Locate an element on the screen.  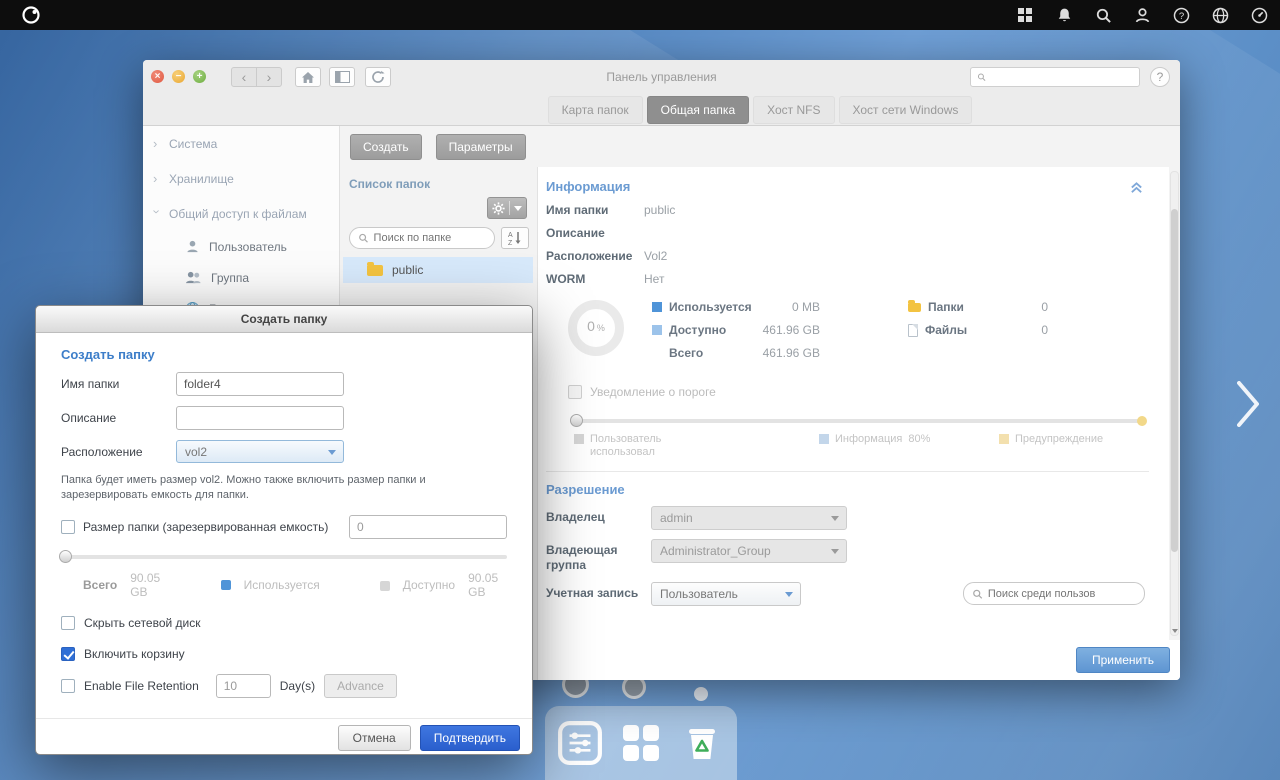
description-row: Описание is located at coordinates (284, 418).